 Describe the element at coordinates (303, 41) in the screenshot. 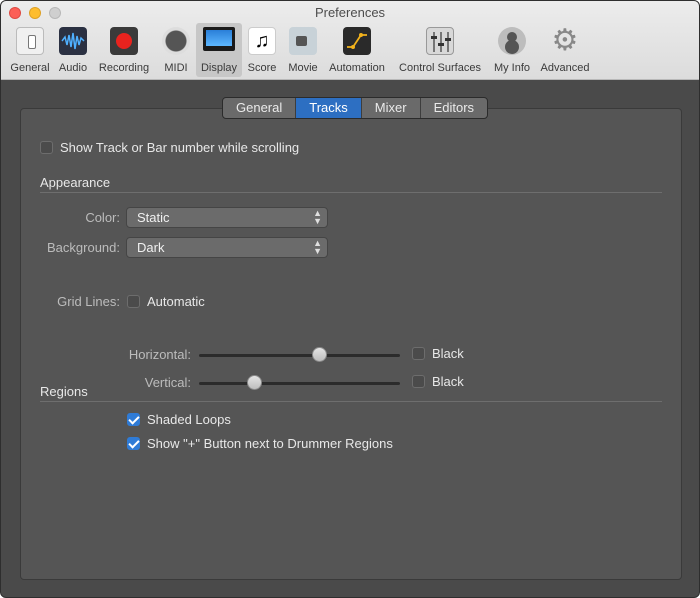

I see `movie-camera-icon` at that location.